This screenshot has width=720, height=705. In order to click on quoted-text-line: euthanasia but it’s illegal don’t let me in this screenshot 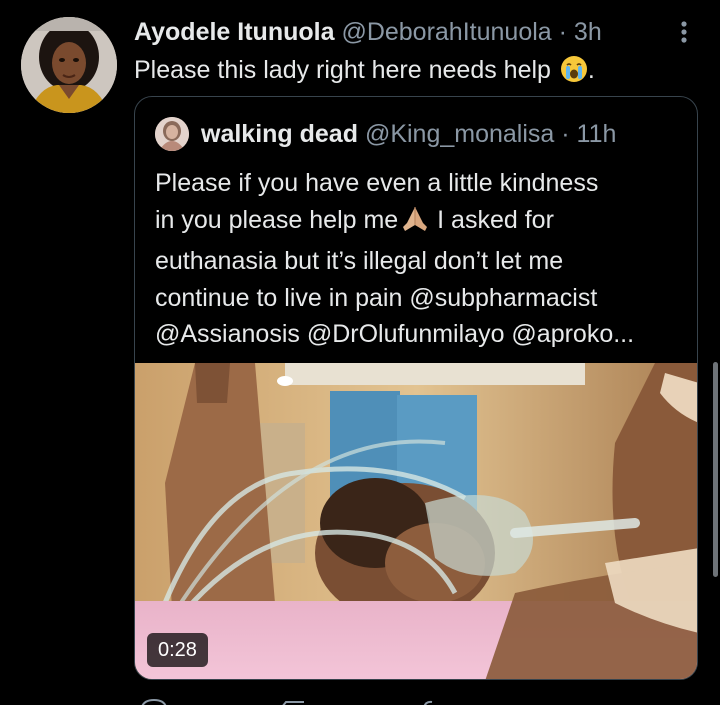, I will do `click(359, 261)`.